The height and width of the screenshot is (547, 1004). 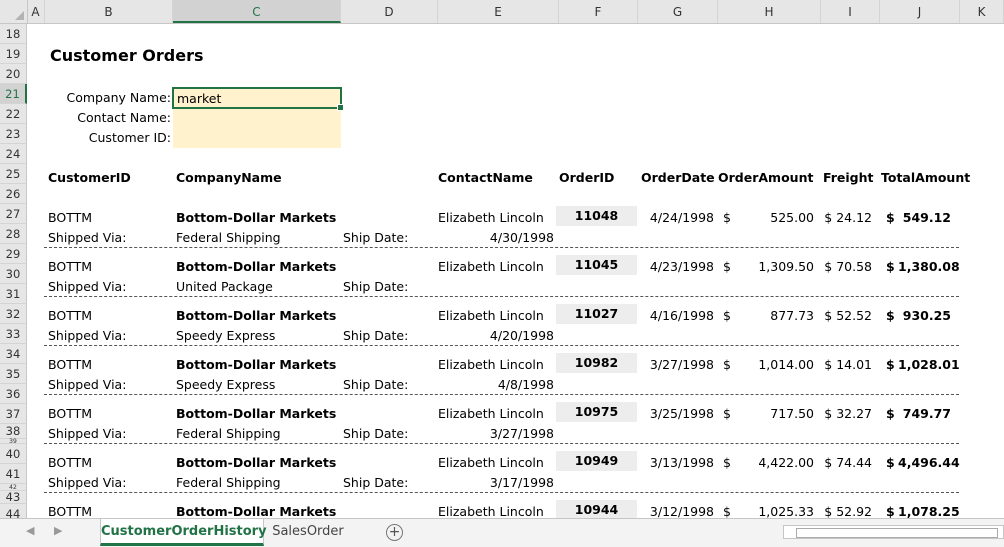 I want to click on order-total-amount: 1,380.08, so click(x=929, y=266).